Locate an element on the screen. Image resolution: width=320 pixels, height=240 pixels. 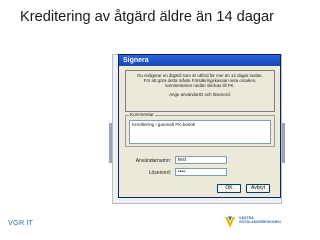
slide-title: Kreditering av åtgärd äldre än 14 dagar is located at coordinates (147, 17).